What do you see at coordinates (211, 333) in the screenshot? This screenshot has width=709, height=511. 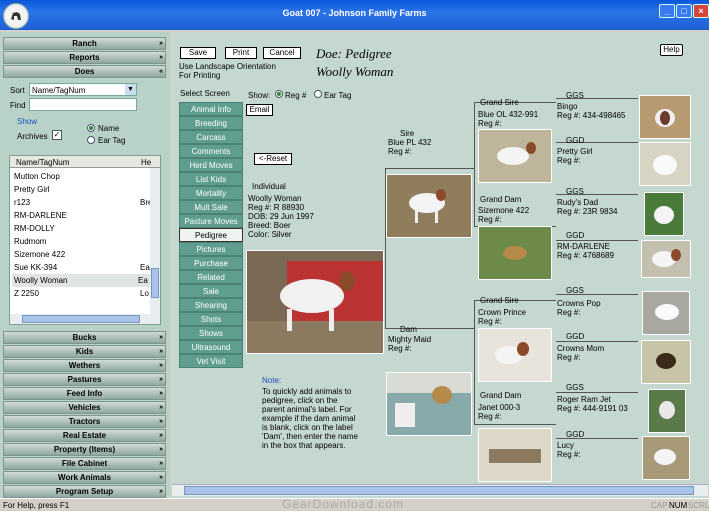 I see `screen-shows: Shows` at bounding box center [211, 333].